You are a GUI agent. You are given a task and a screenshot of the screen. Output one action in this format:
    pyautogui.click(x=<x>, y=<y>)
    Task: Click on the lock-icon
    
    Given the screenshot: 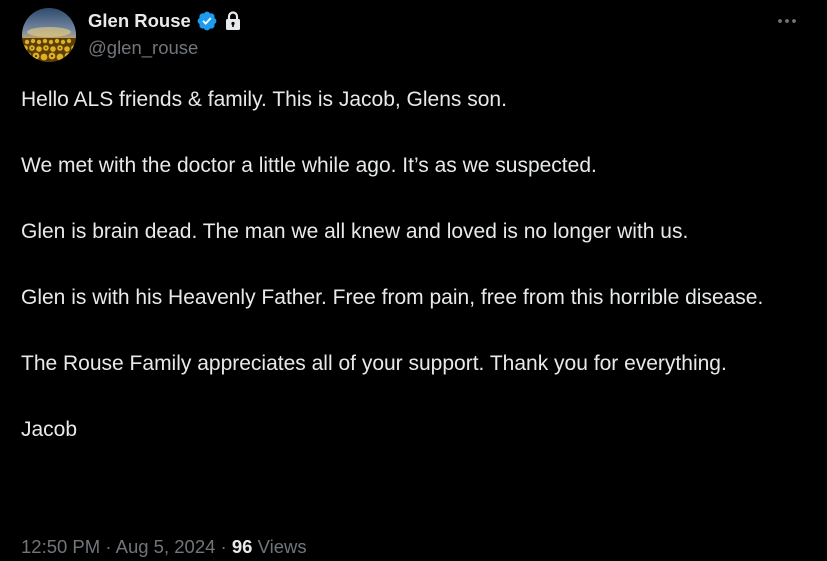 What is the action you would take?
    pyautogui.click(x=233, y=21)
    